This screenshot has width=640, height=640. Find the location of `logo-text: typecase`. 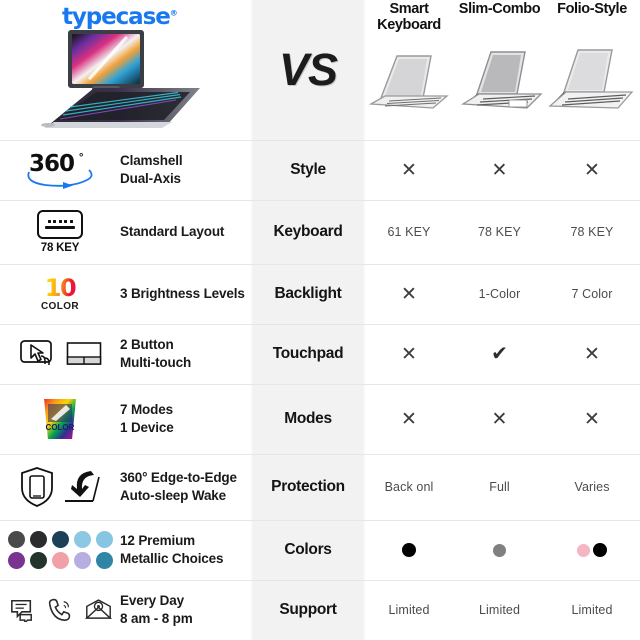

logo-text: typecase is located at coordinates (116, 17).